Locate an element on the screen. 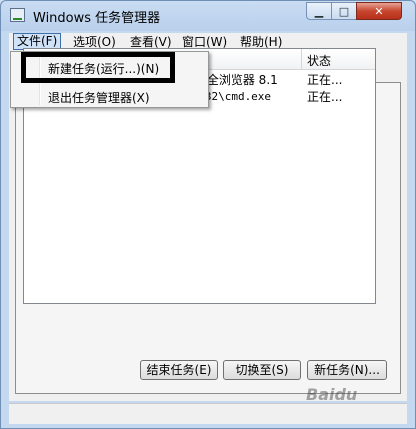  task-manager-icon is located at coordinates (17, 15).